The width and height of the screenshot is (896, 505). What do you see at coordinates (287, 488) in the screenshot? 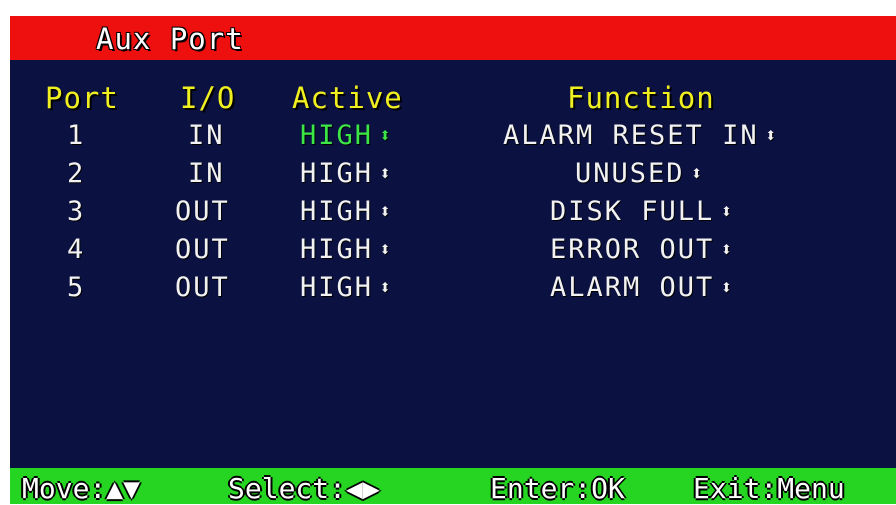
I see `select-hint-label: Select:` at bounding box center [287, 488].